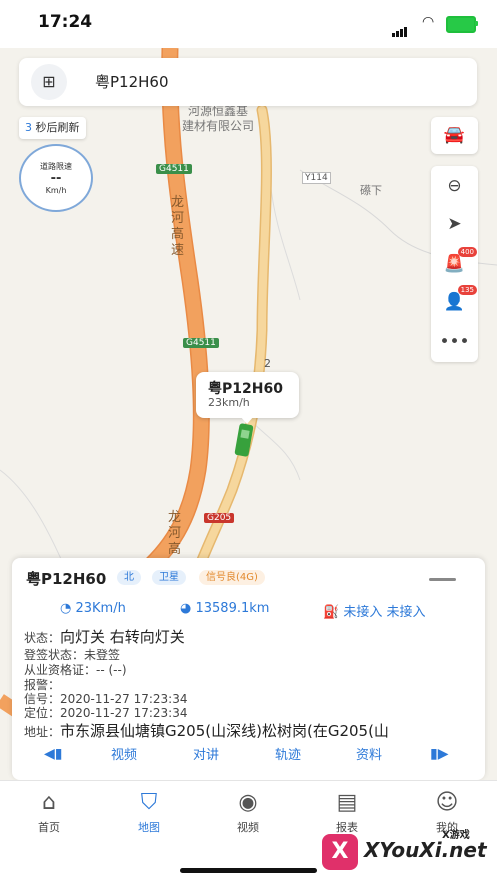  Describe the element at coordinates (57, 127) in the screenshot. I see `refresh-text: 秒后刷新` at that location.